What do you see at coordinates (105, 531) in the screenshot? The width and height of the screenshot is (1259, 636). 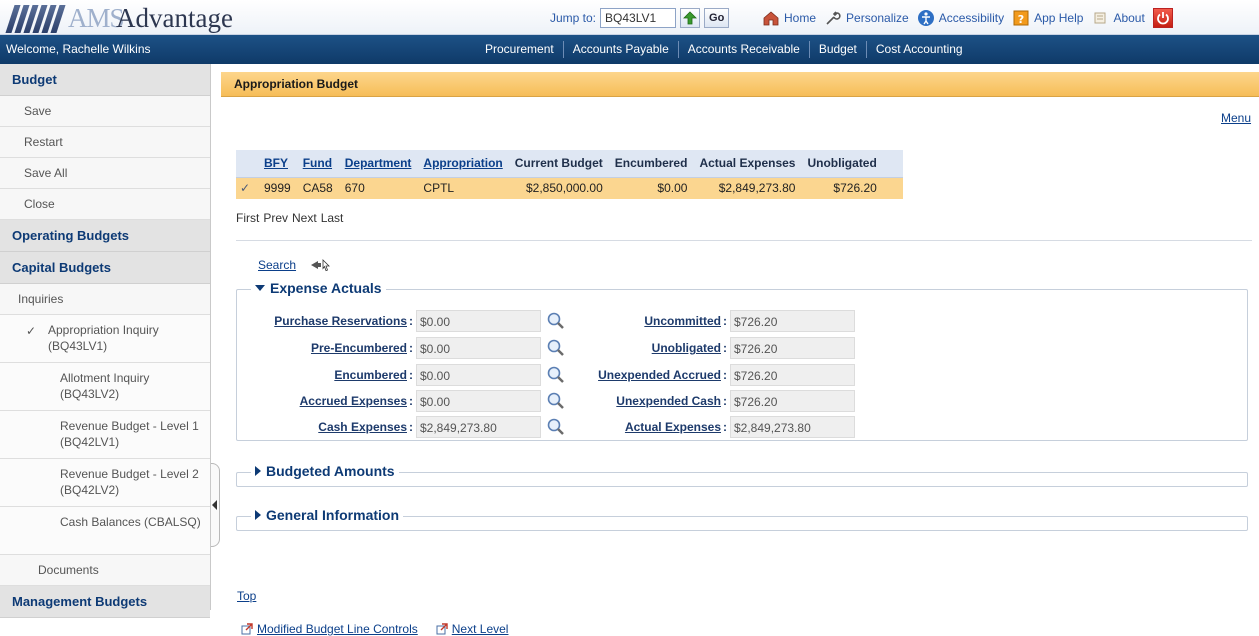 I see `sidebar-item-cash-balances: Cash Balances (CBALSQ)` at bounding box center [105, 531].